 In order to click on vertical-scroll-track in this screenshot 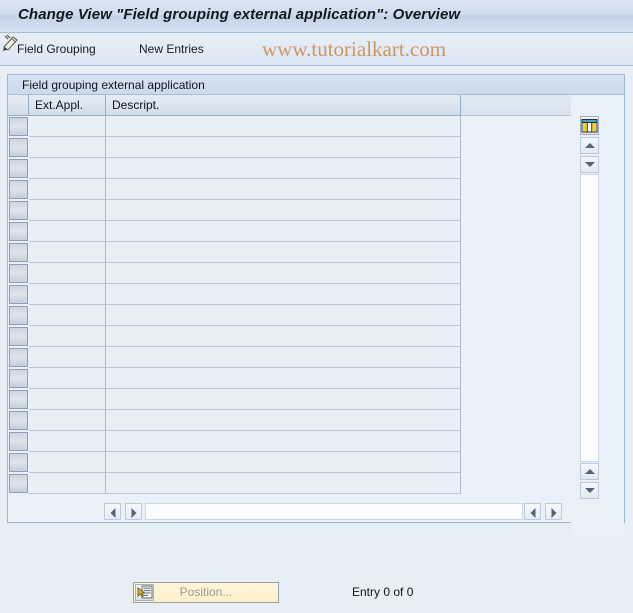, I will do `click(589, 318)`.